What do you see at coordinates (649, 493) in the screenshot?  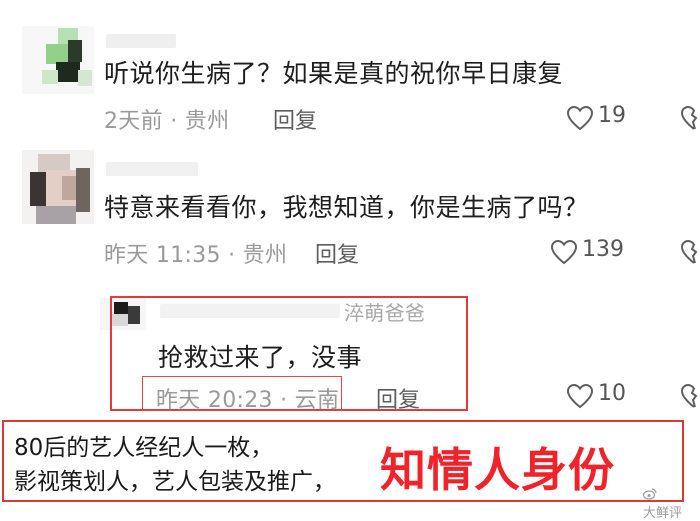 I see `weibo-logo-icon` at bounding box center [649, 493].